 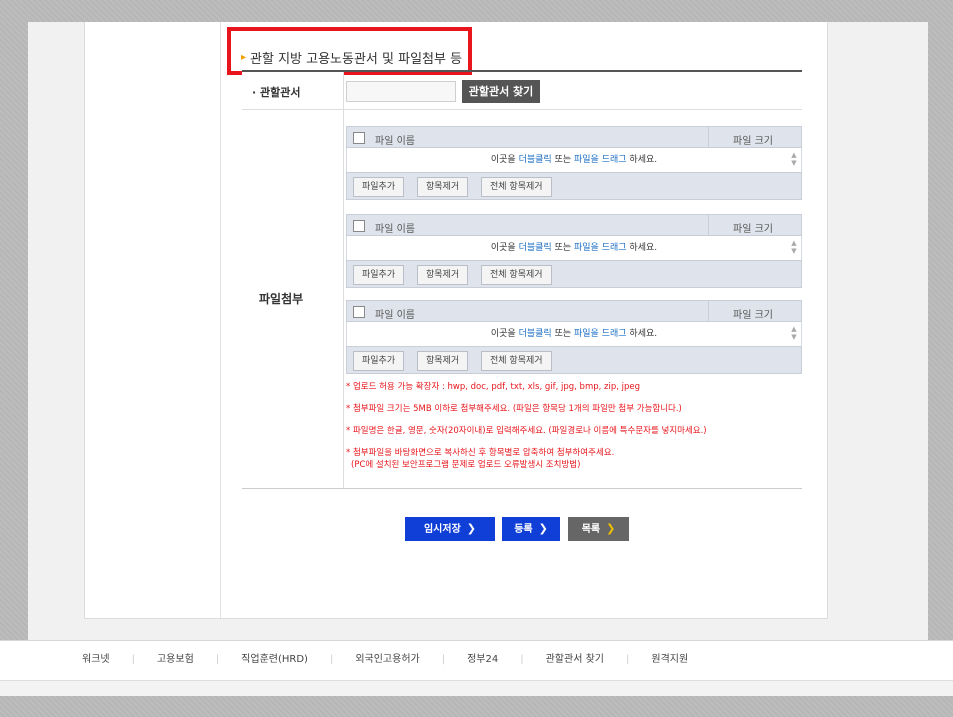 I want to click on footer-link-remote-support: 원격지원, so click(x=669, y=657).